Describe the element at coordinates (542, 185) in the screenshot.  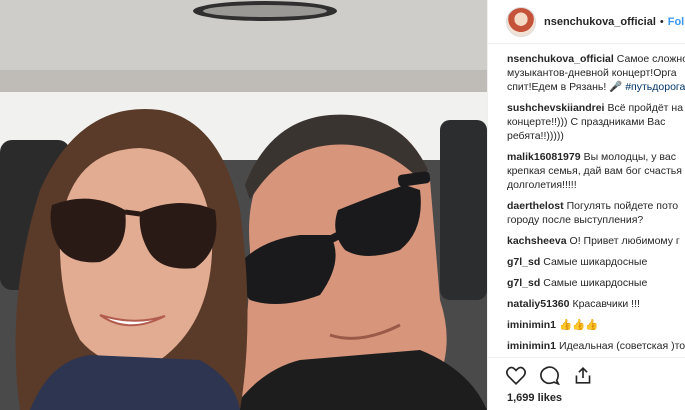
I see `comment-text: долголетия!!!!!` at that location.